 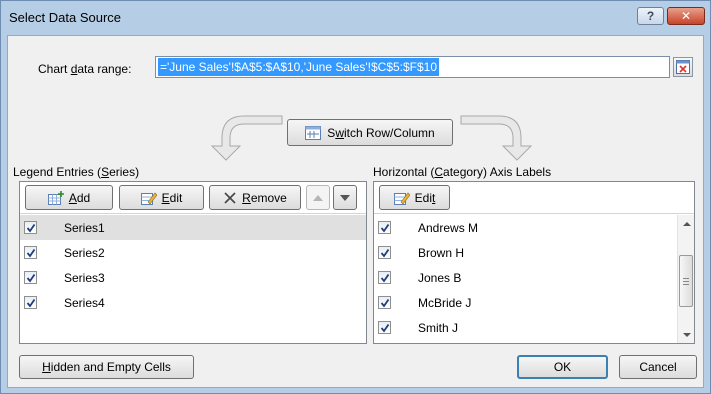 What do you see at coordinates (79, 197) in the screenshot?
I see `add-label: Add` at bounding box center [79, 197].